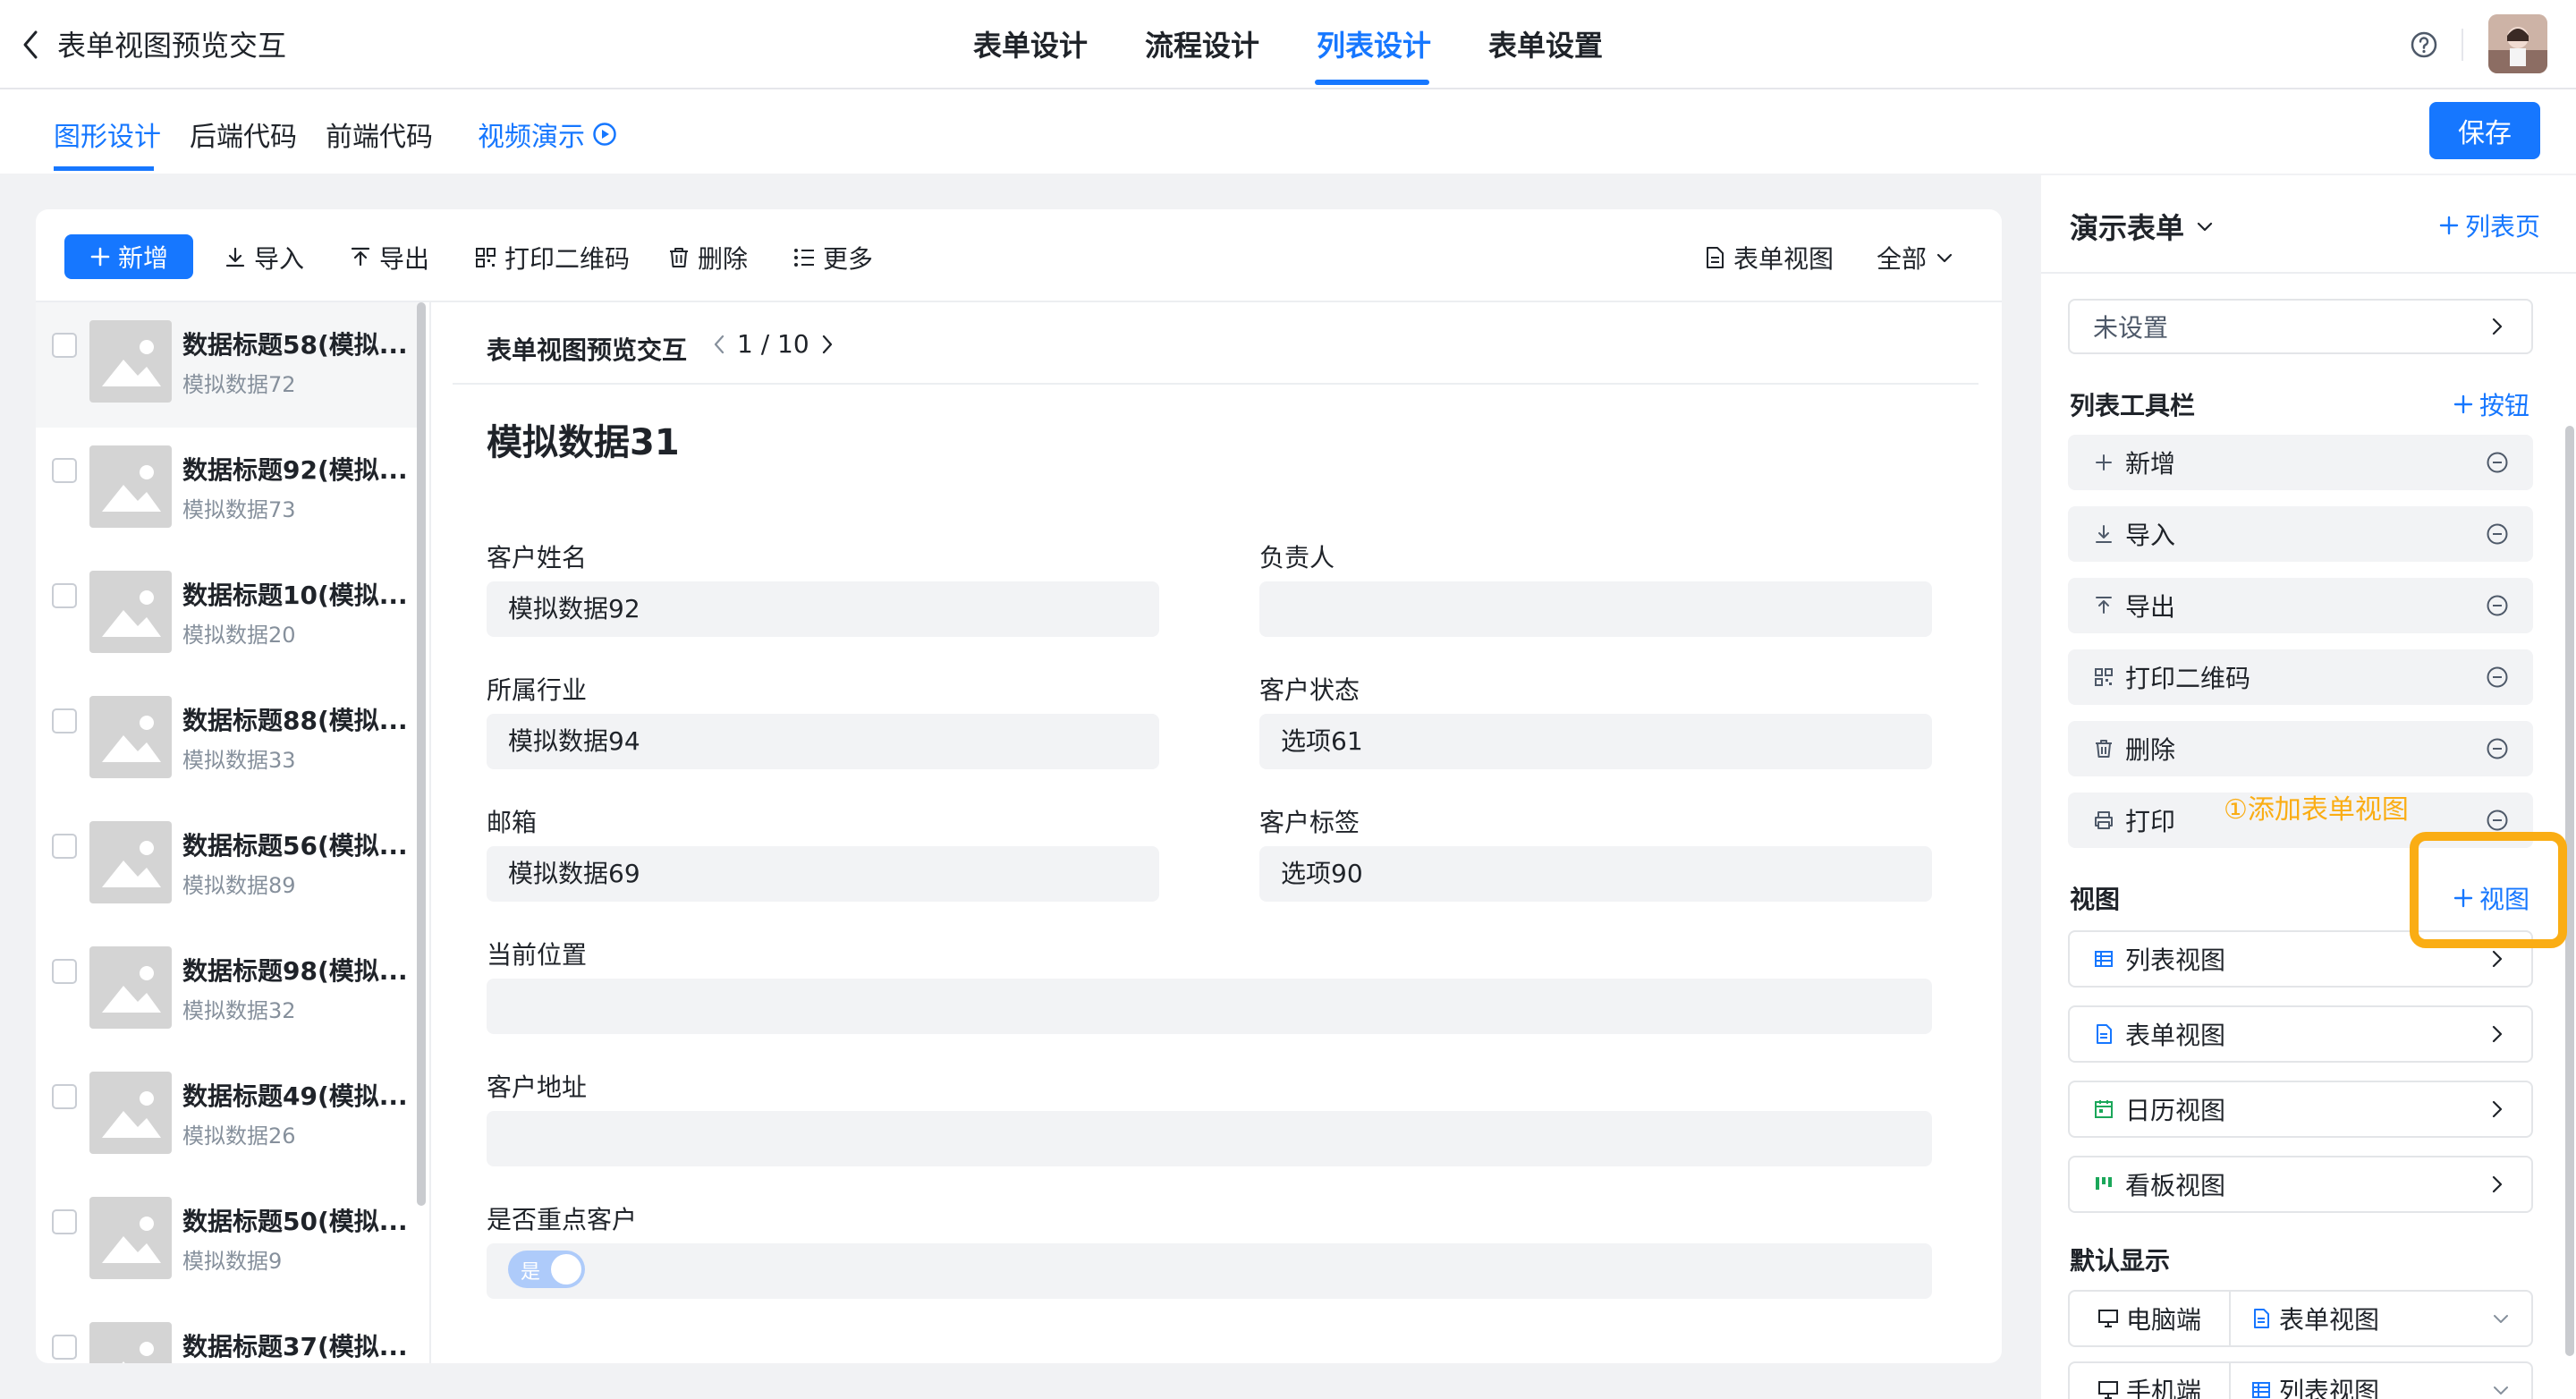 The height and width of the screenshot is (1399, 2576). Describe the element at coordinates (142, 258) in the screenshot. I see `add-button-label: 新增` at that location.